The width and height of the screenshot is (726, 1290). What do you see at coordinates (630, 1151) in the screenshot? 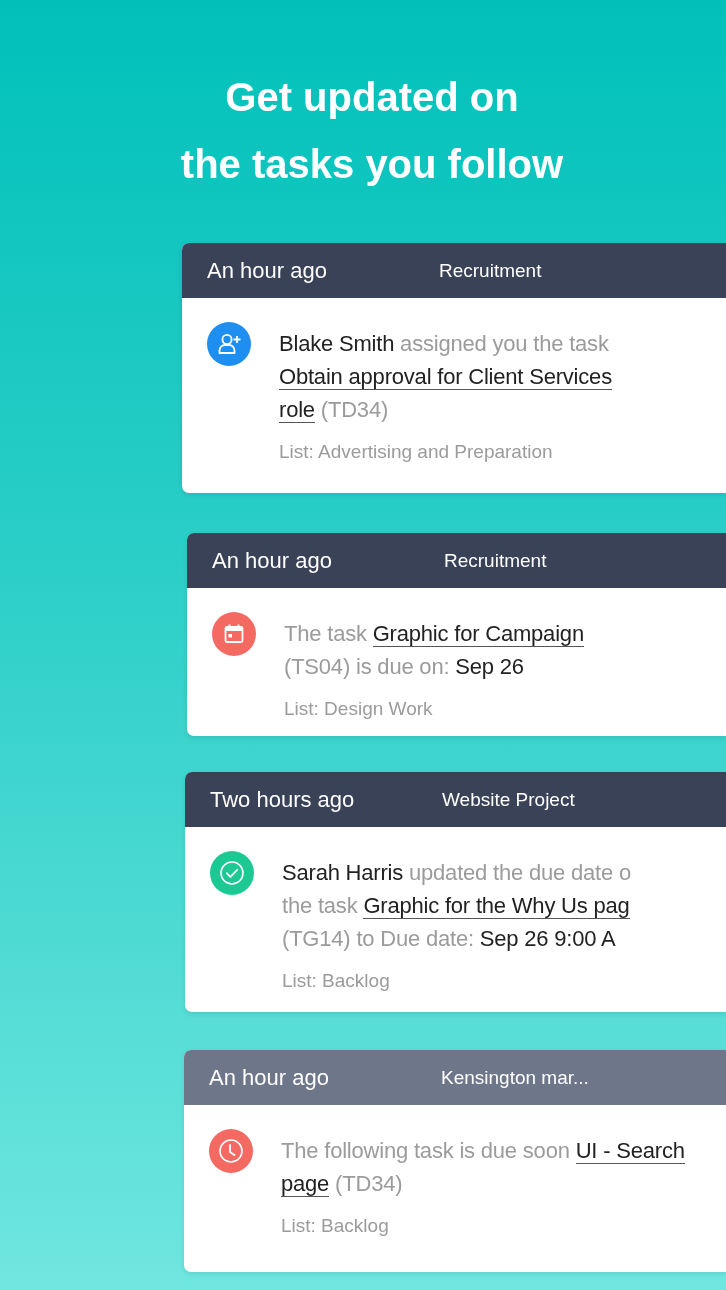
I see `task-link: UI - Search` at bounding box center [630, 1151].